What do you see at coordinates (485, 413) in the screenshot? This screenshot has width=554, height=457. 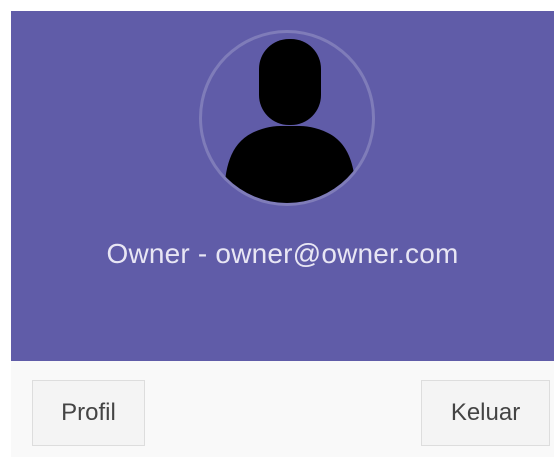 I see `logout-button: Keluar` at bounding box center [485, 413].